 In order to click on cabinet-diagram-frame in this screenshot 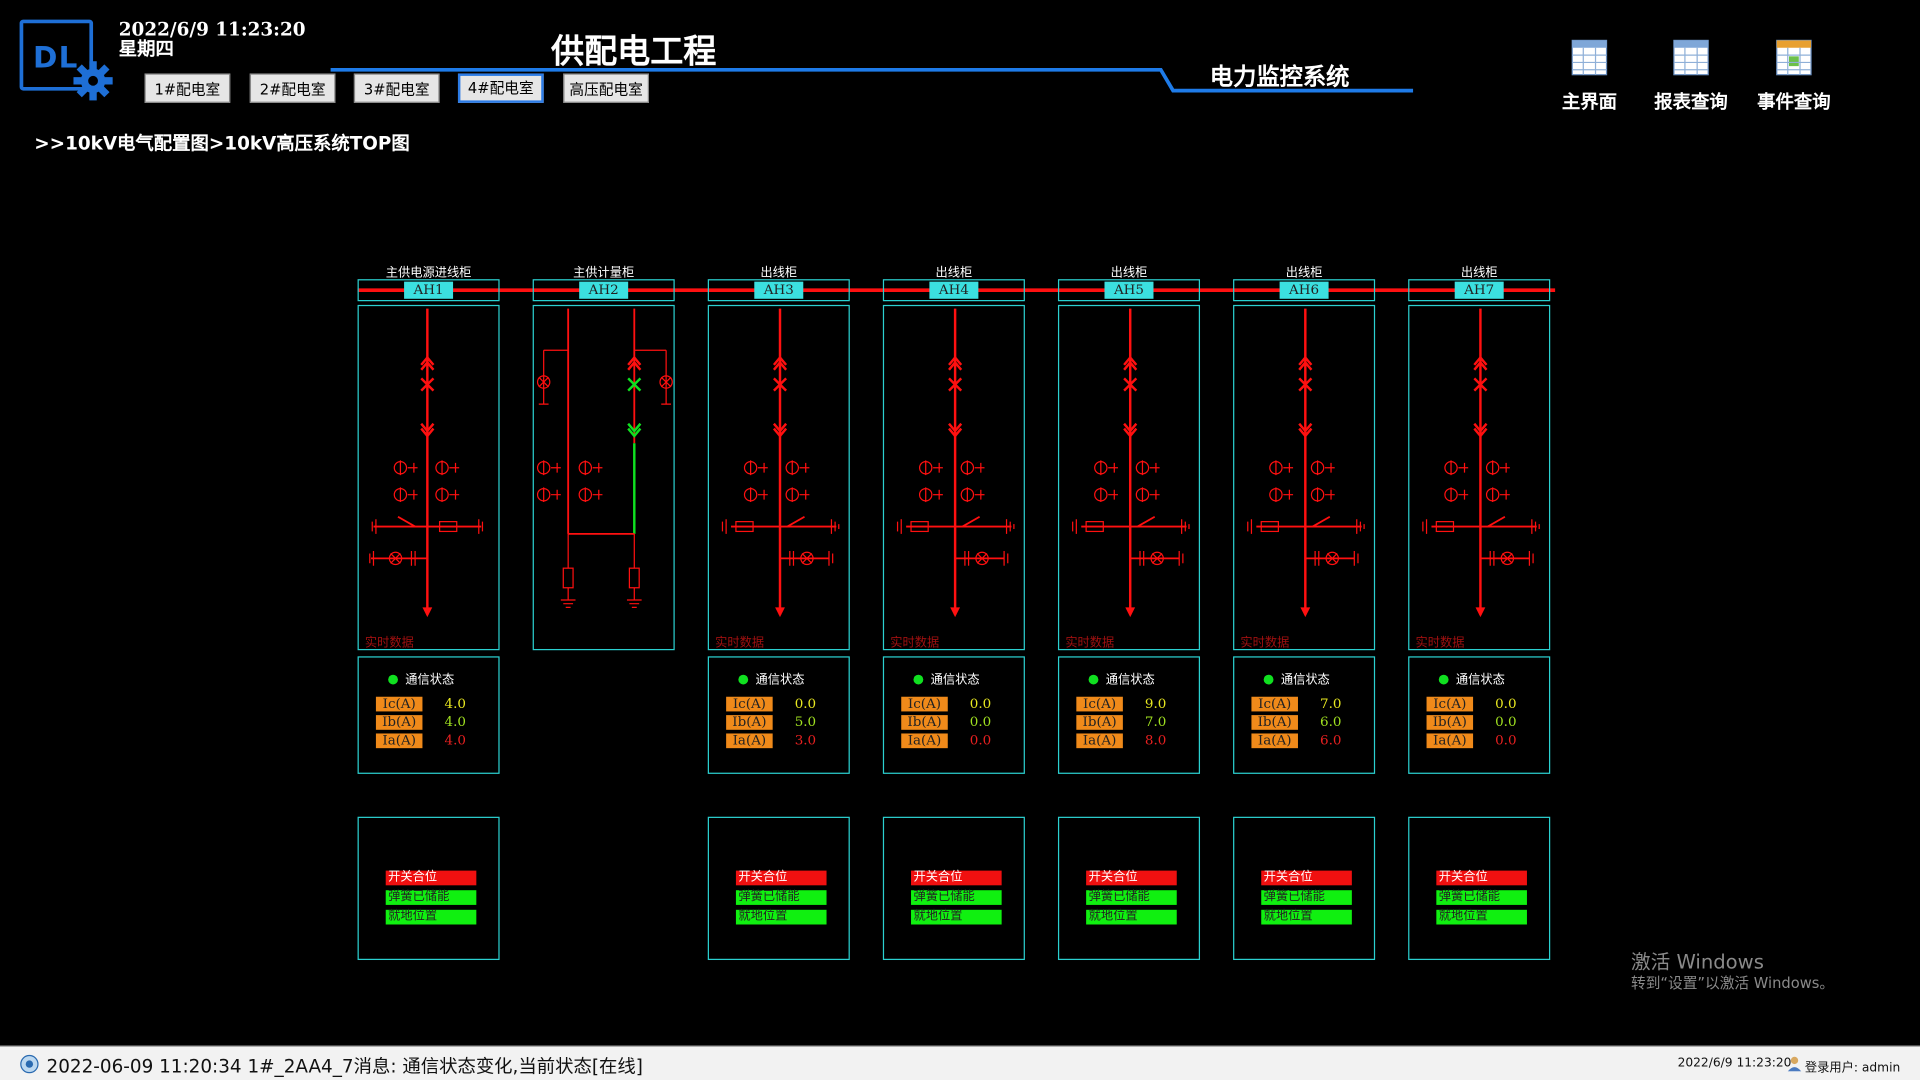, I will do `click(603, 477)`.